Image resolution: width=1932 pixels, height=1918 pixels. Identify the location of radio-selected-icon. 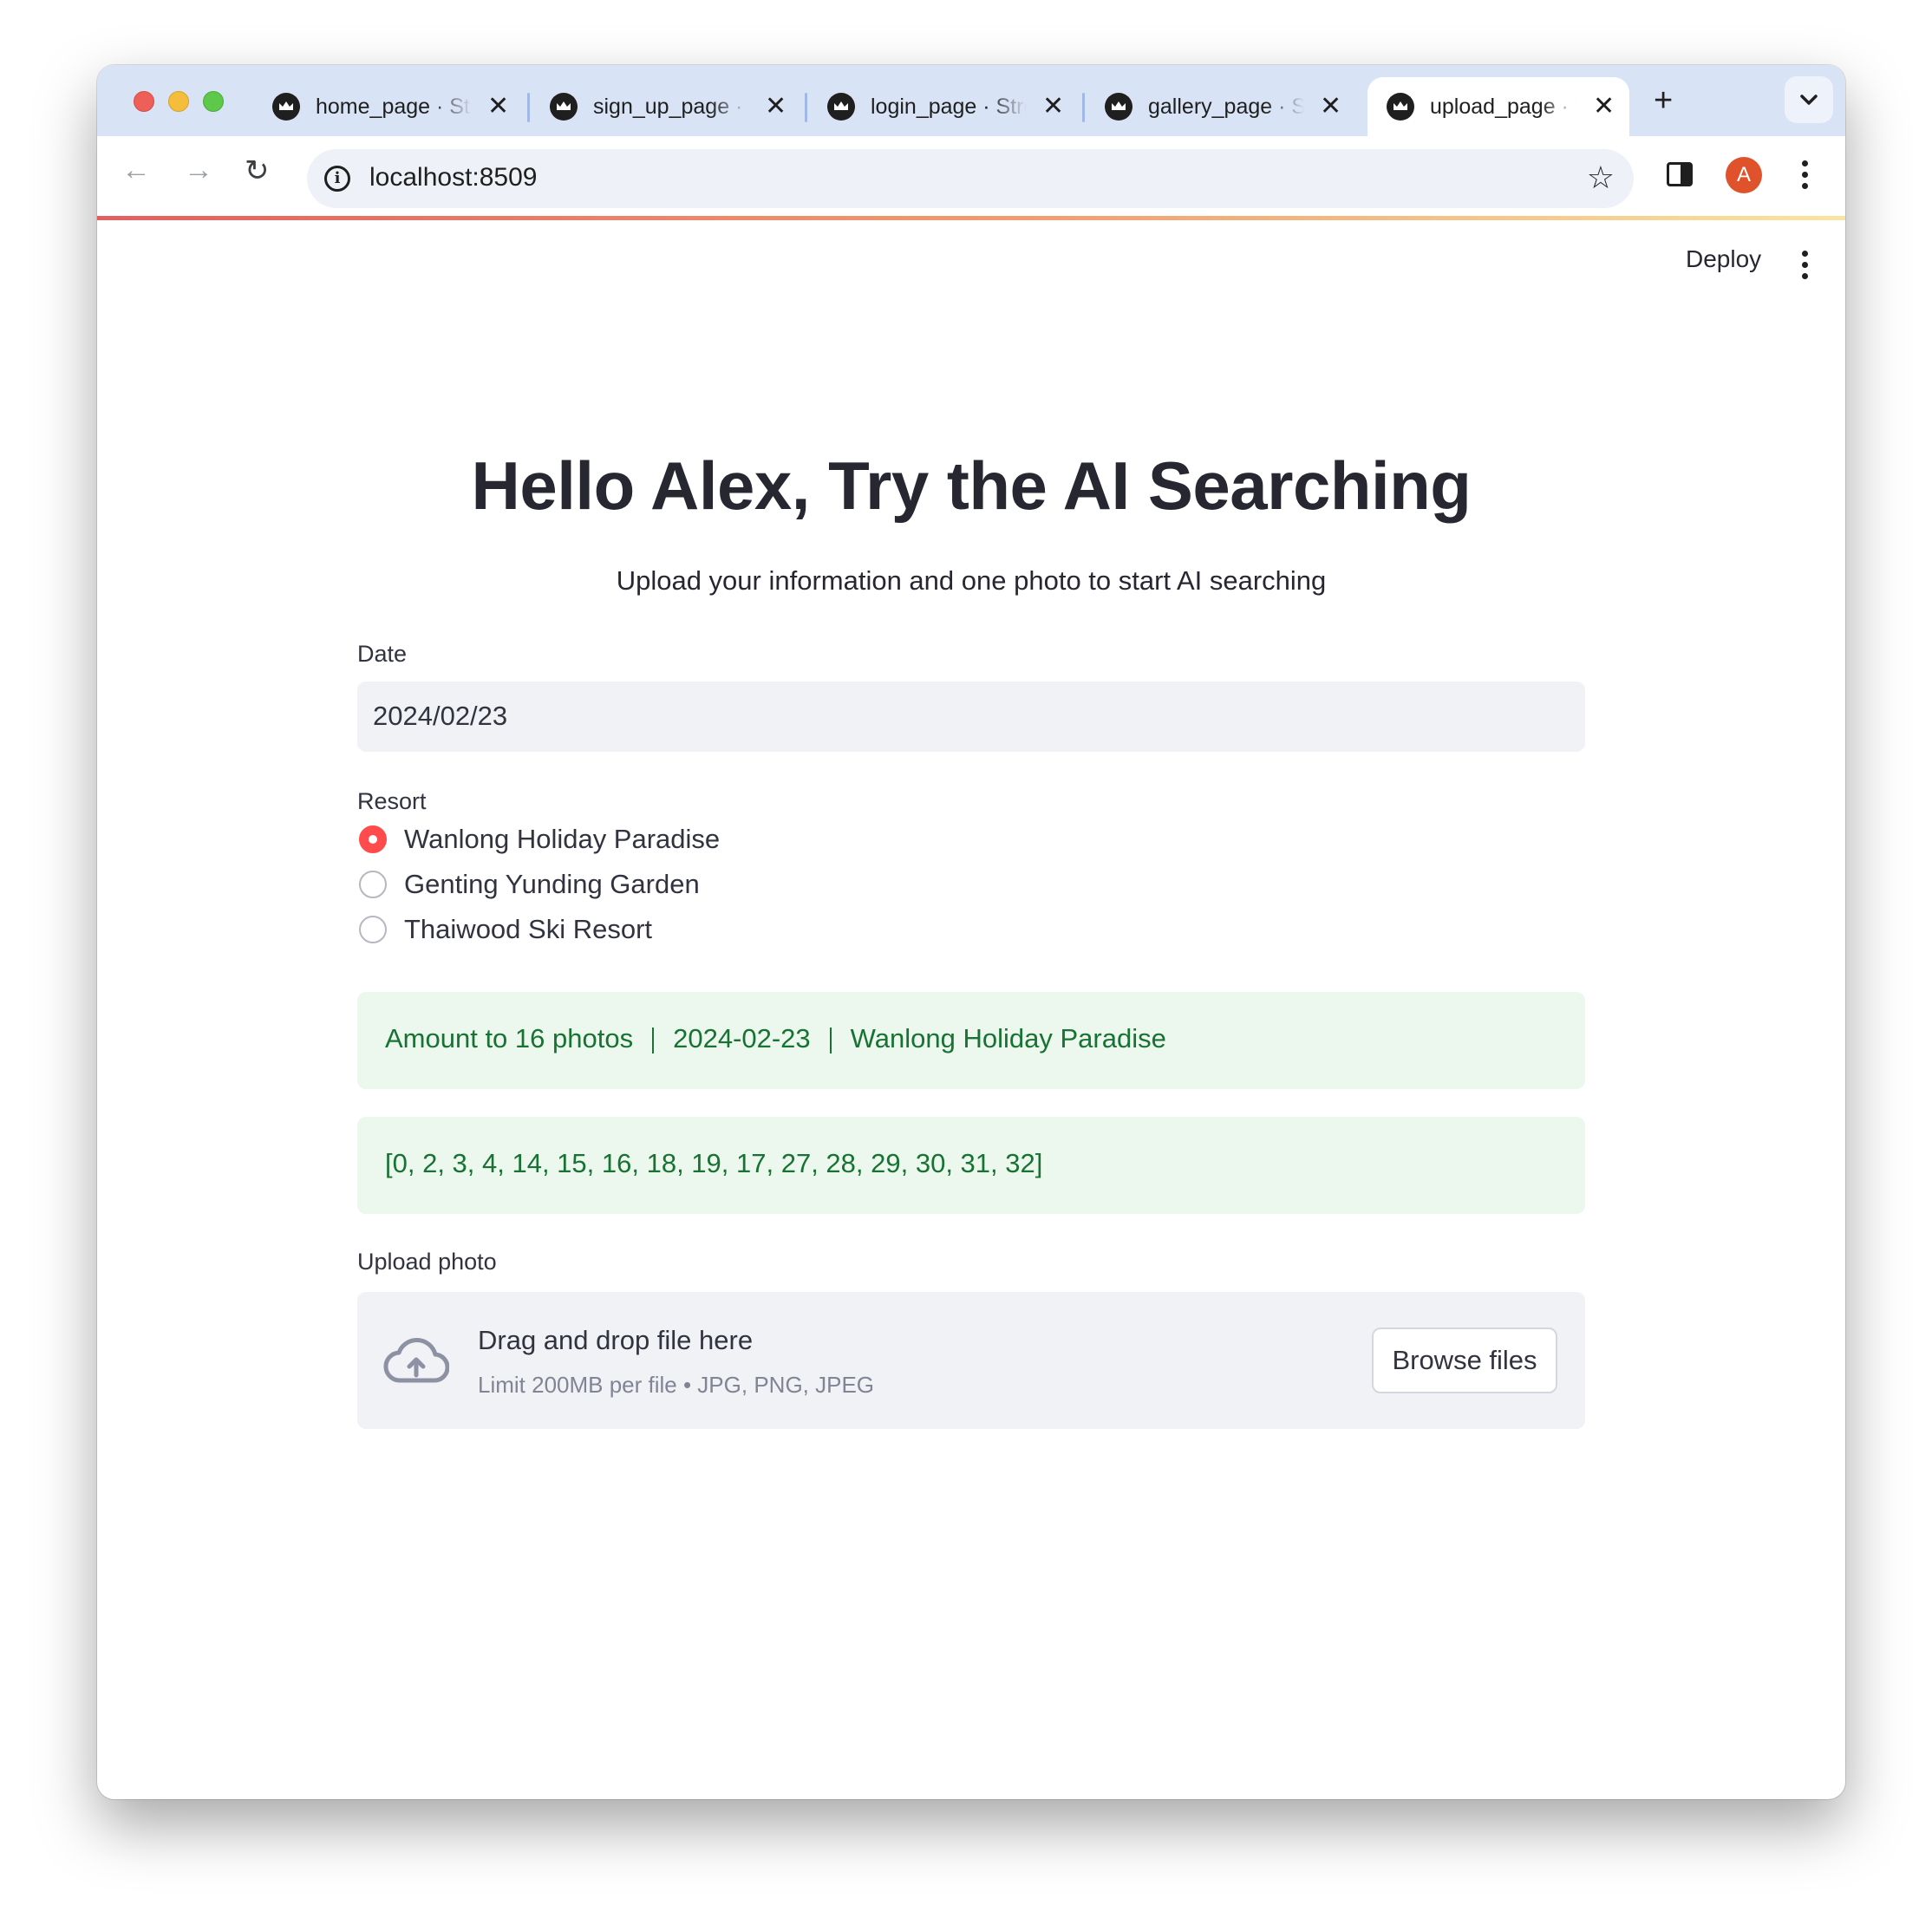
(373, 839).